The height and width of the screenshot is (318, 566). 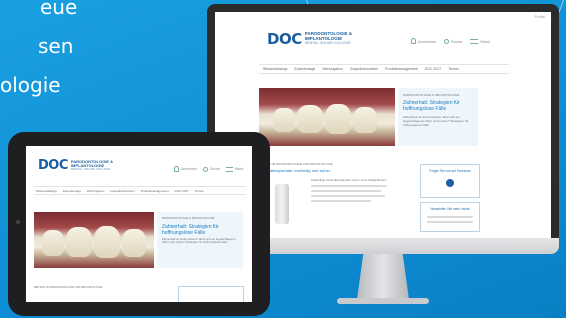 What do you see at coordinates (450, 171) in the screenshot?
I see `facebook-box-label: Folgen Sie uns auf Facebook` at bounding box center [450, 171].